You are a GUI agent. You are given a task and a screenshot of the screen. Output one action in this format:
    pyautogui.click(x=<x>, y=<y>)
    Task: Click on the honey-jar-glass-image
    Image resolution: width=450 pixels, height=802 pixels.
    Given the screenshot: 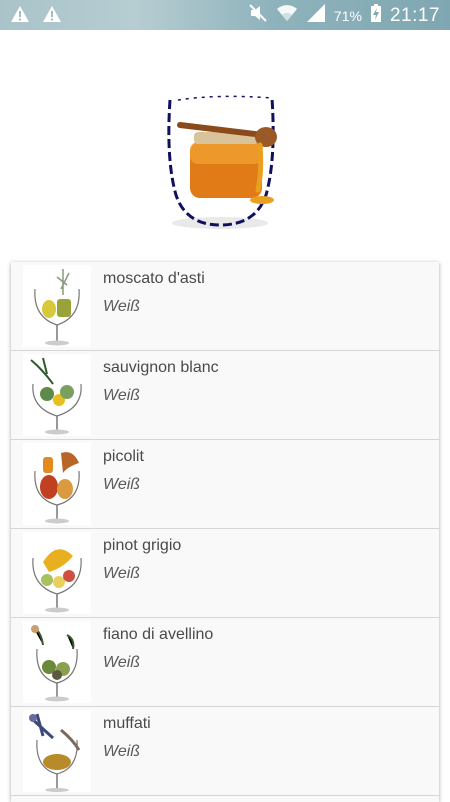 What is the action you would take?
    pyautogui.click(x=222, y=162)
    